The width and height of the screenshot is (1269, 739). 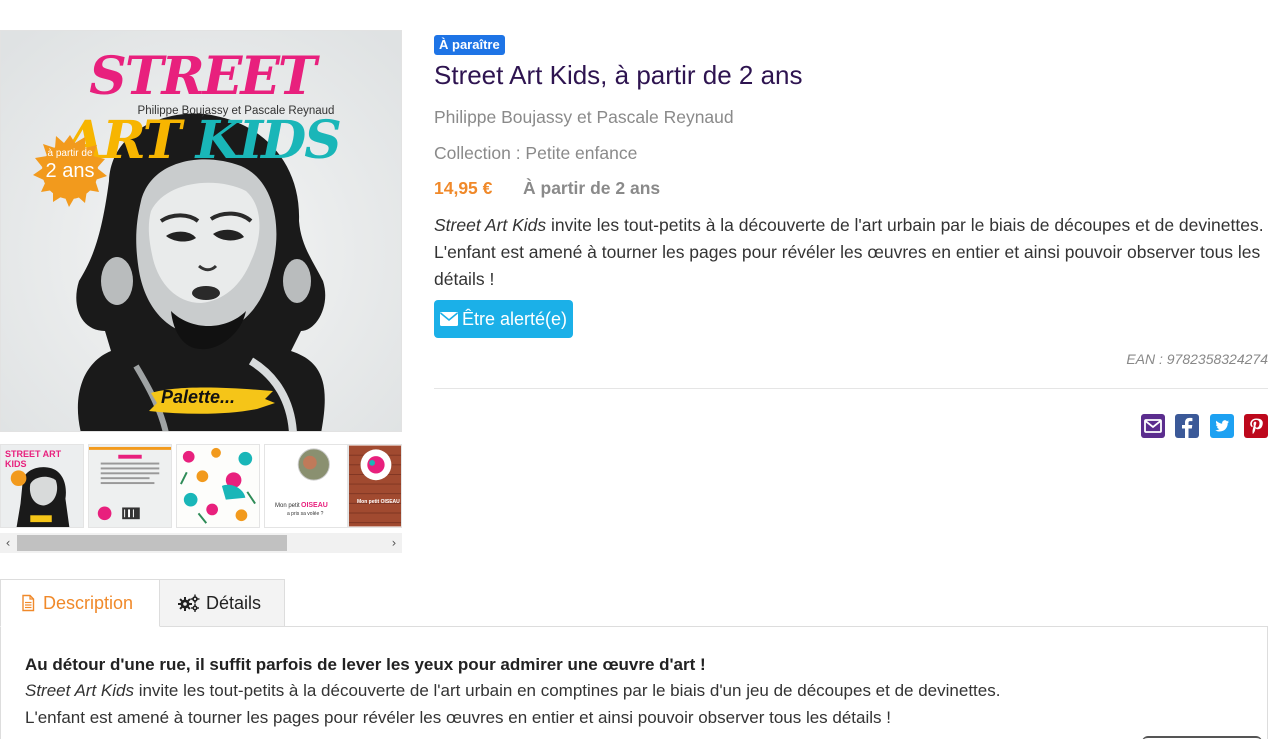 What do you see at coordinates (88, 603) in the screenshot?
I see `tab-description-label: Description` at bounding box center [88, 603].